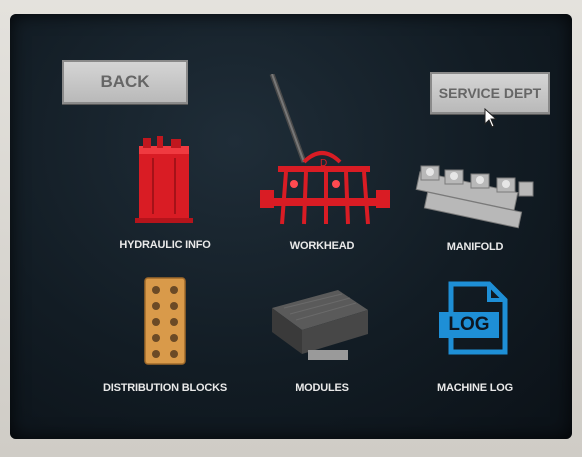 The width and height of the screenshot is (582, 457). Describe the element at coordinates (475, 388) in the screenshot. I see `tile-label: MACHINE LOG` at that location.